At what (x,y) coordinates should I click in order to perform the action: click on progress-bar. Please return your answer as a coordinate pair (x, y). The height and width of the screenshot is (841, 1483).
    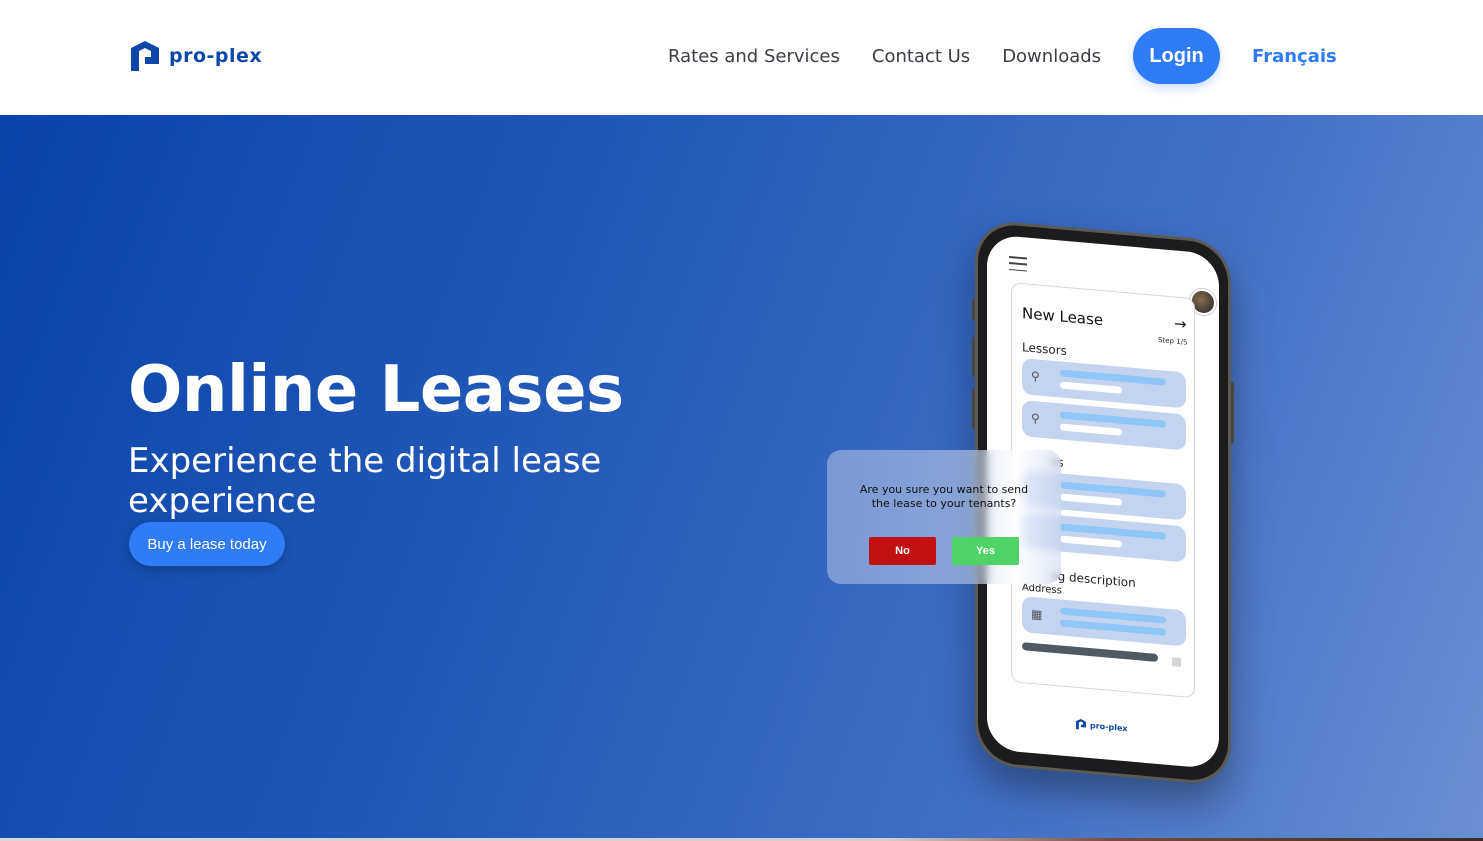
    Looking at the image, I should click on (1090, 652).